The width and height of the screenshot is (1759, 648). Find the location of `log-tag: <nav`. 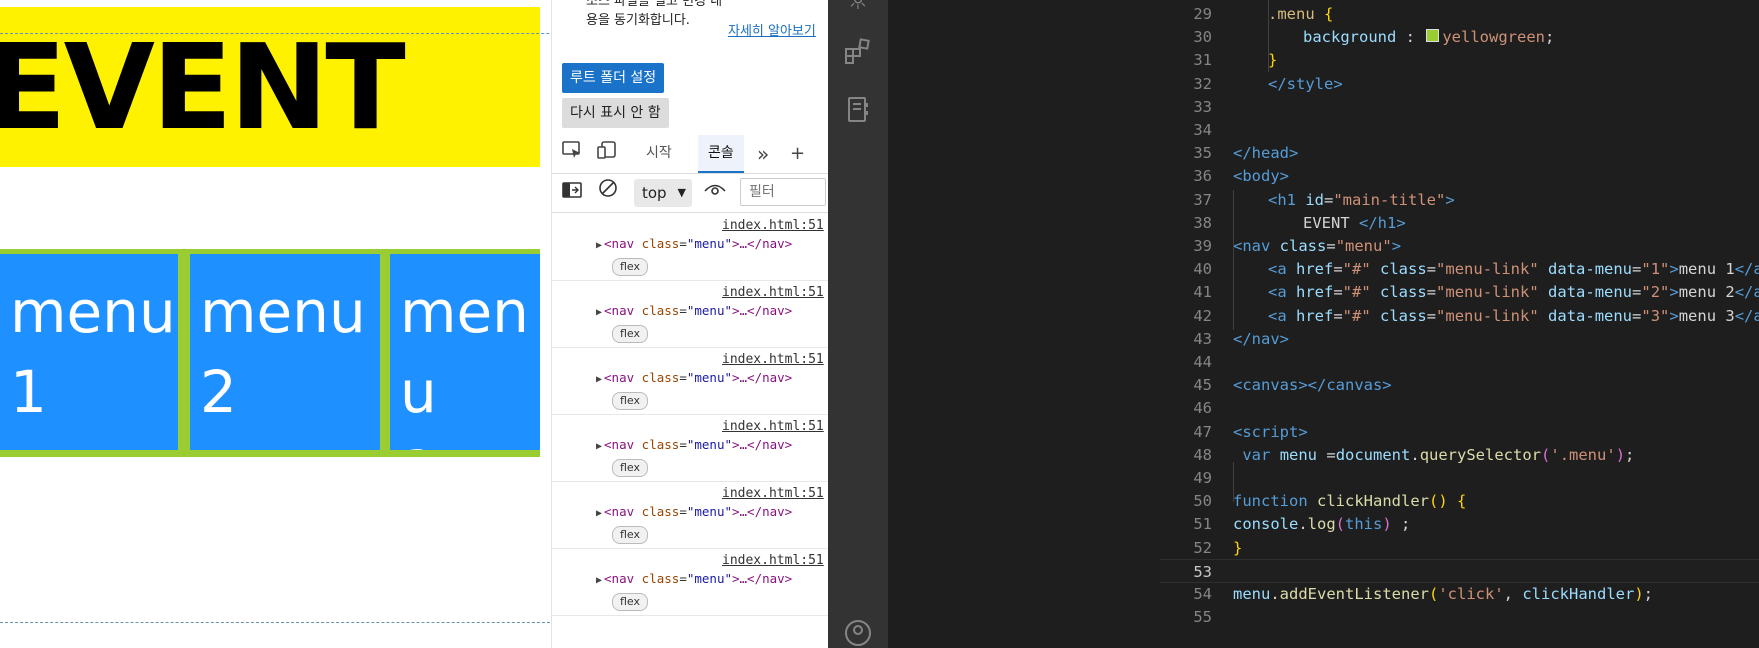

log-tag: <nav is located at coordinates (623, 578).